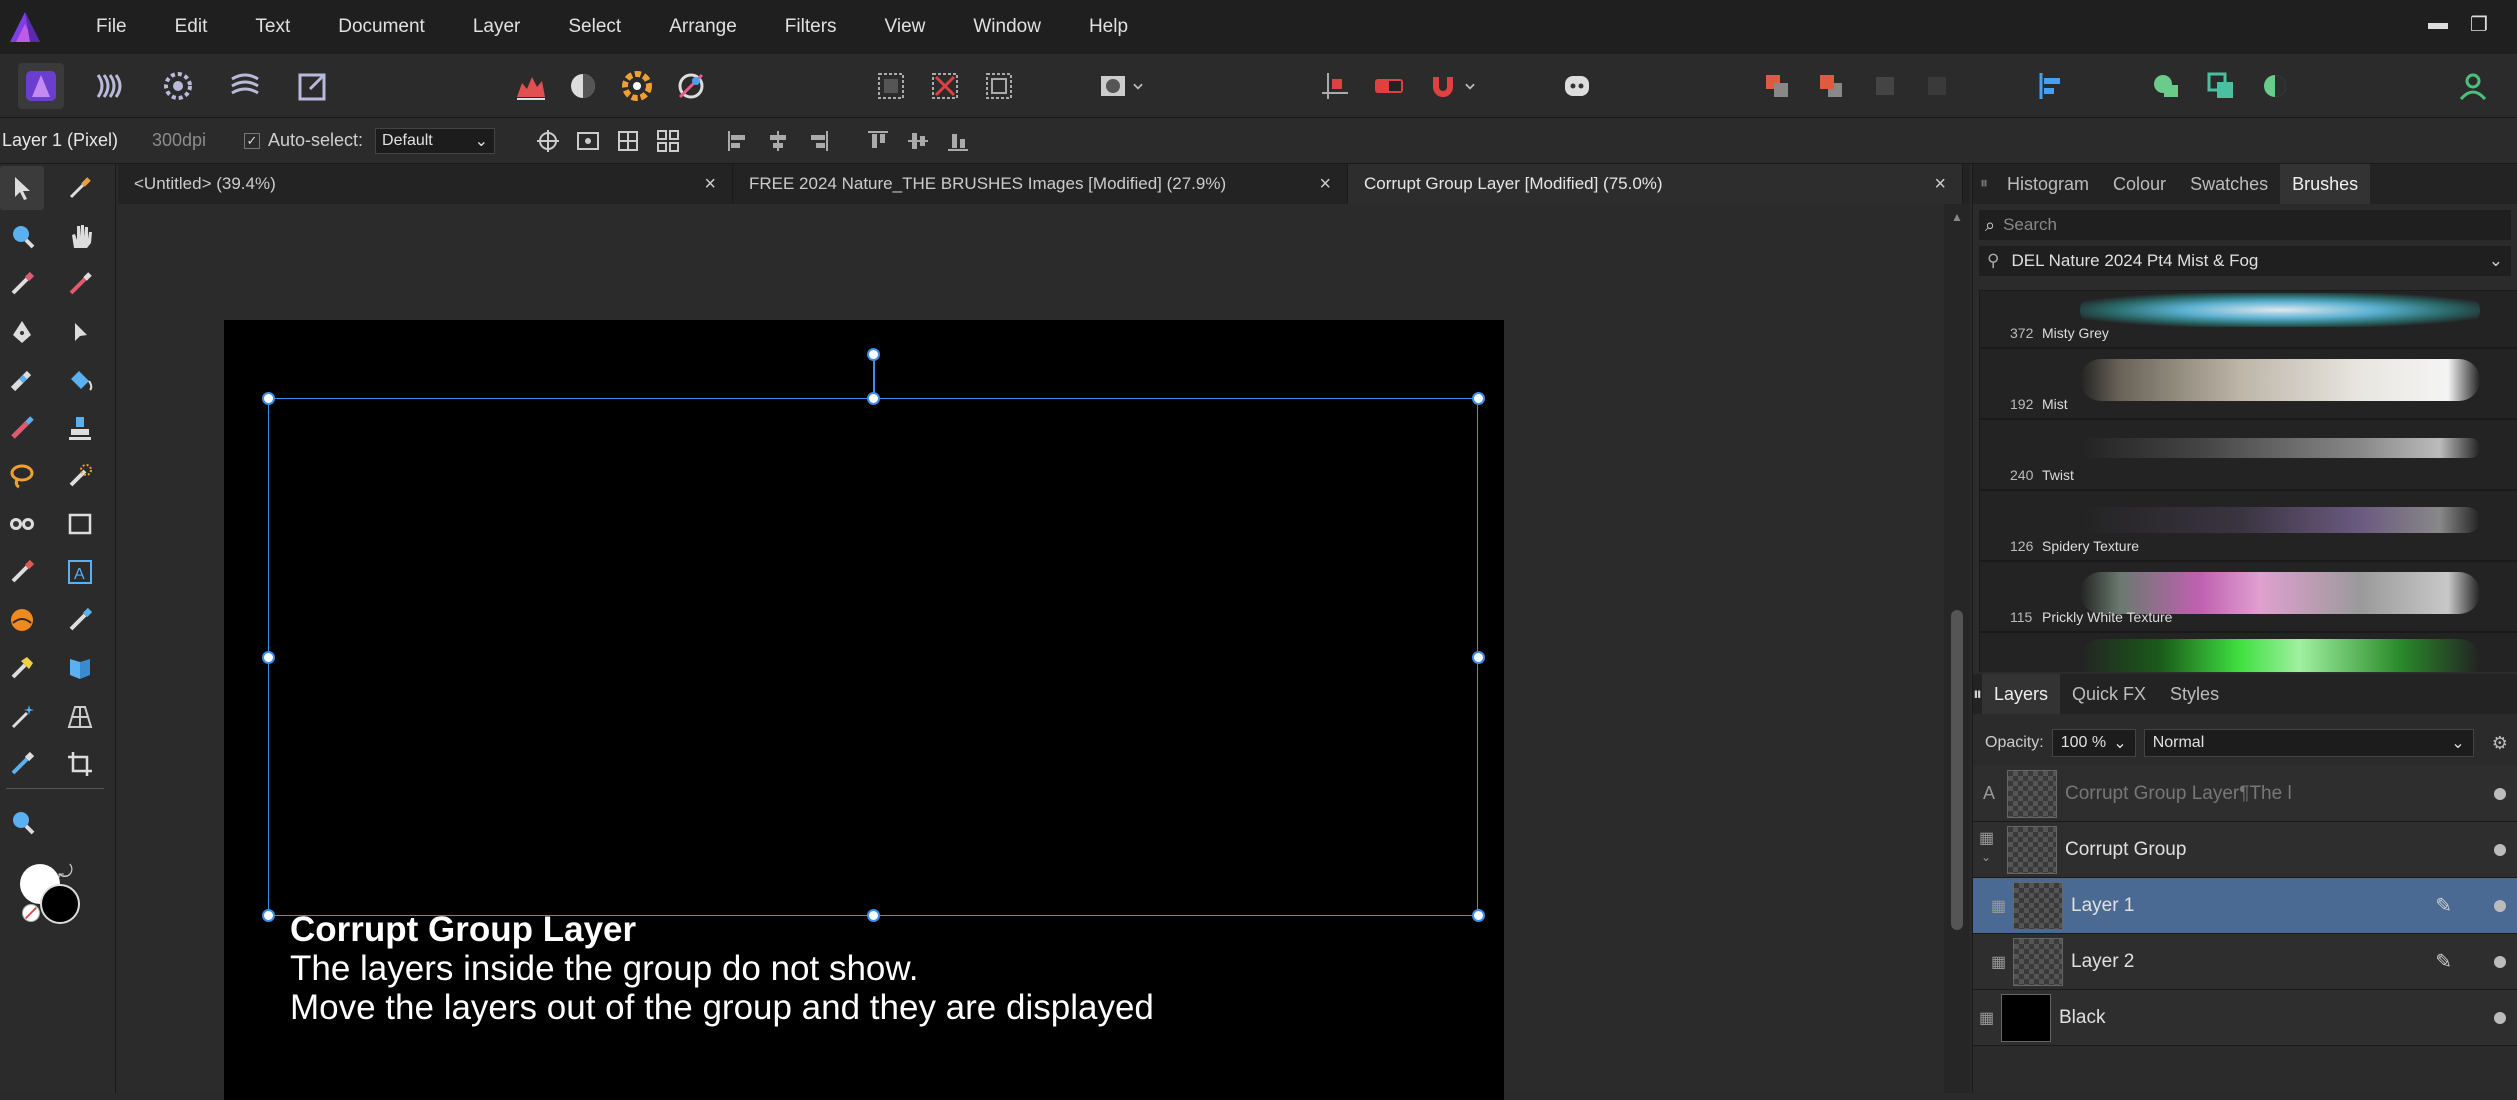 This screenshot has width=2517, height=1100. Describe the element at coordinates (2139, 184) in the screenshot. I see `tab-colour: Colour` at that location.